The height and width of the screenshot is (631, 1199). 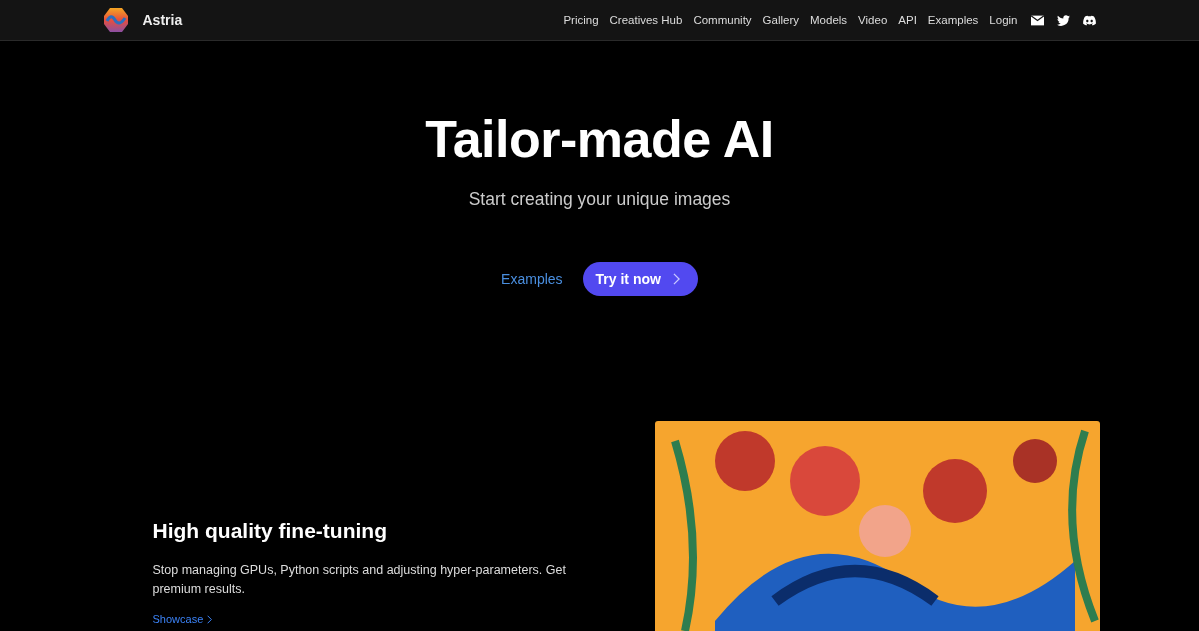 What do you see at coordinates (182, 619) in the screenshot?
I see `showcase-link: Showcase` at bounding box center [182, 619].